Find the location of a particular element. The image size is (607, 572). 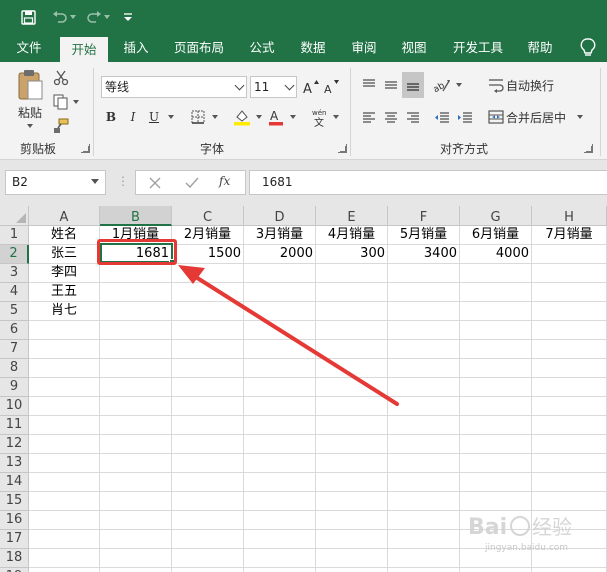

cell-c12 is located at coordinates (208, 444).